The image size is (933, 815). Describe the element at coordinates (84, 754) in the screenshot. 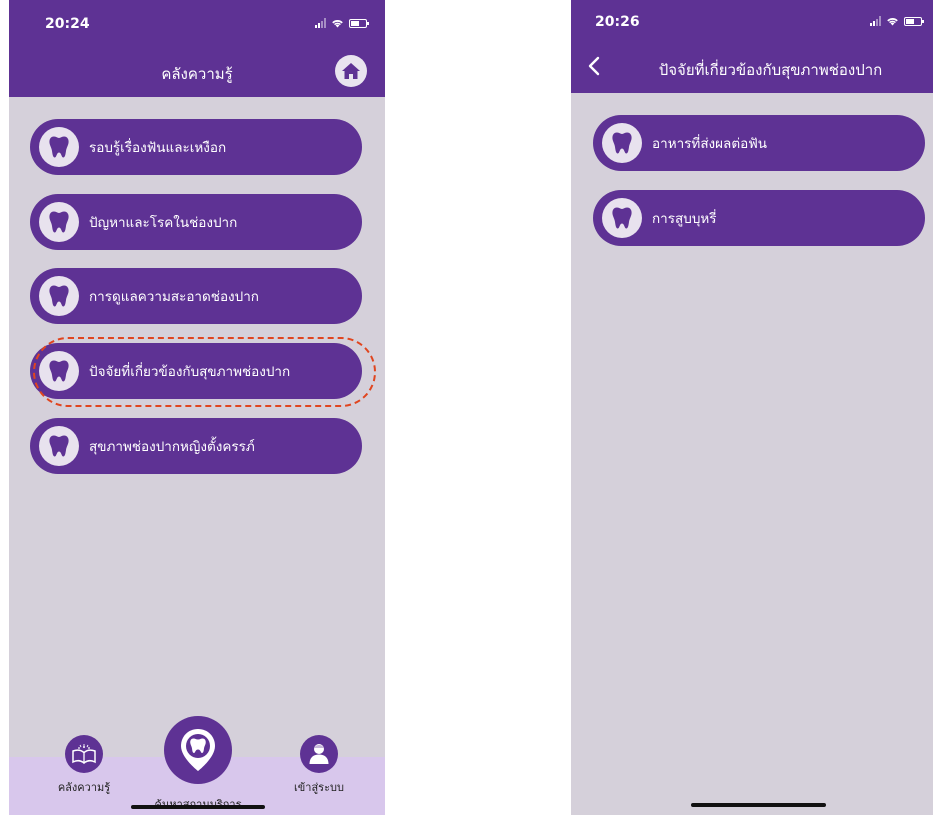

I see `book-icon` at that location.